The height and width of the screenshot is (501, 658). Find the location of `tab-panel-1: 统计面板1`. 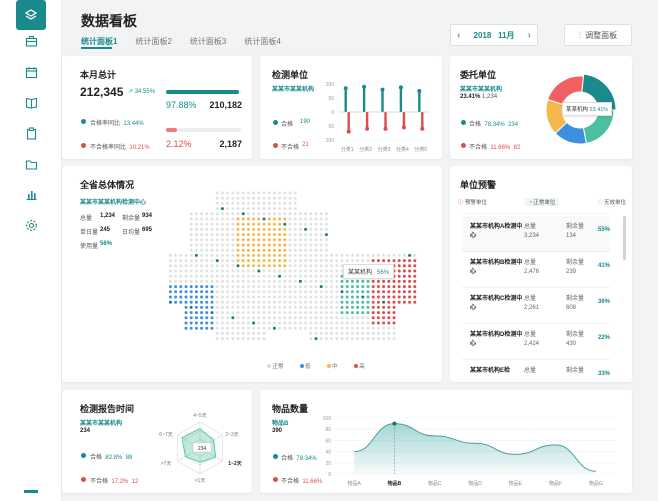

tab-panel-1: 统计面板1 is located at coordinates (99, 41).